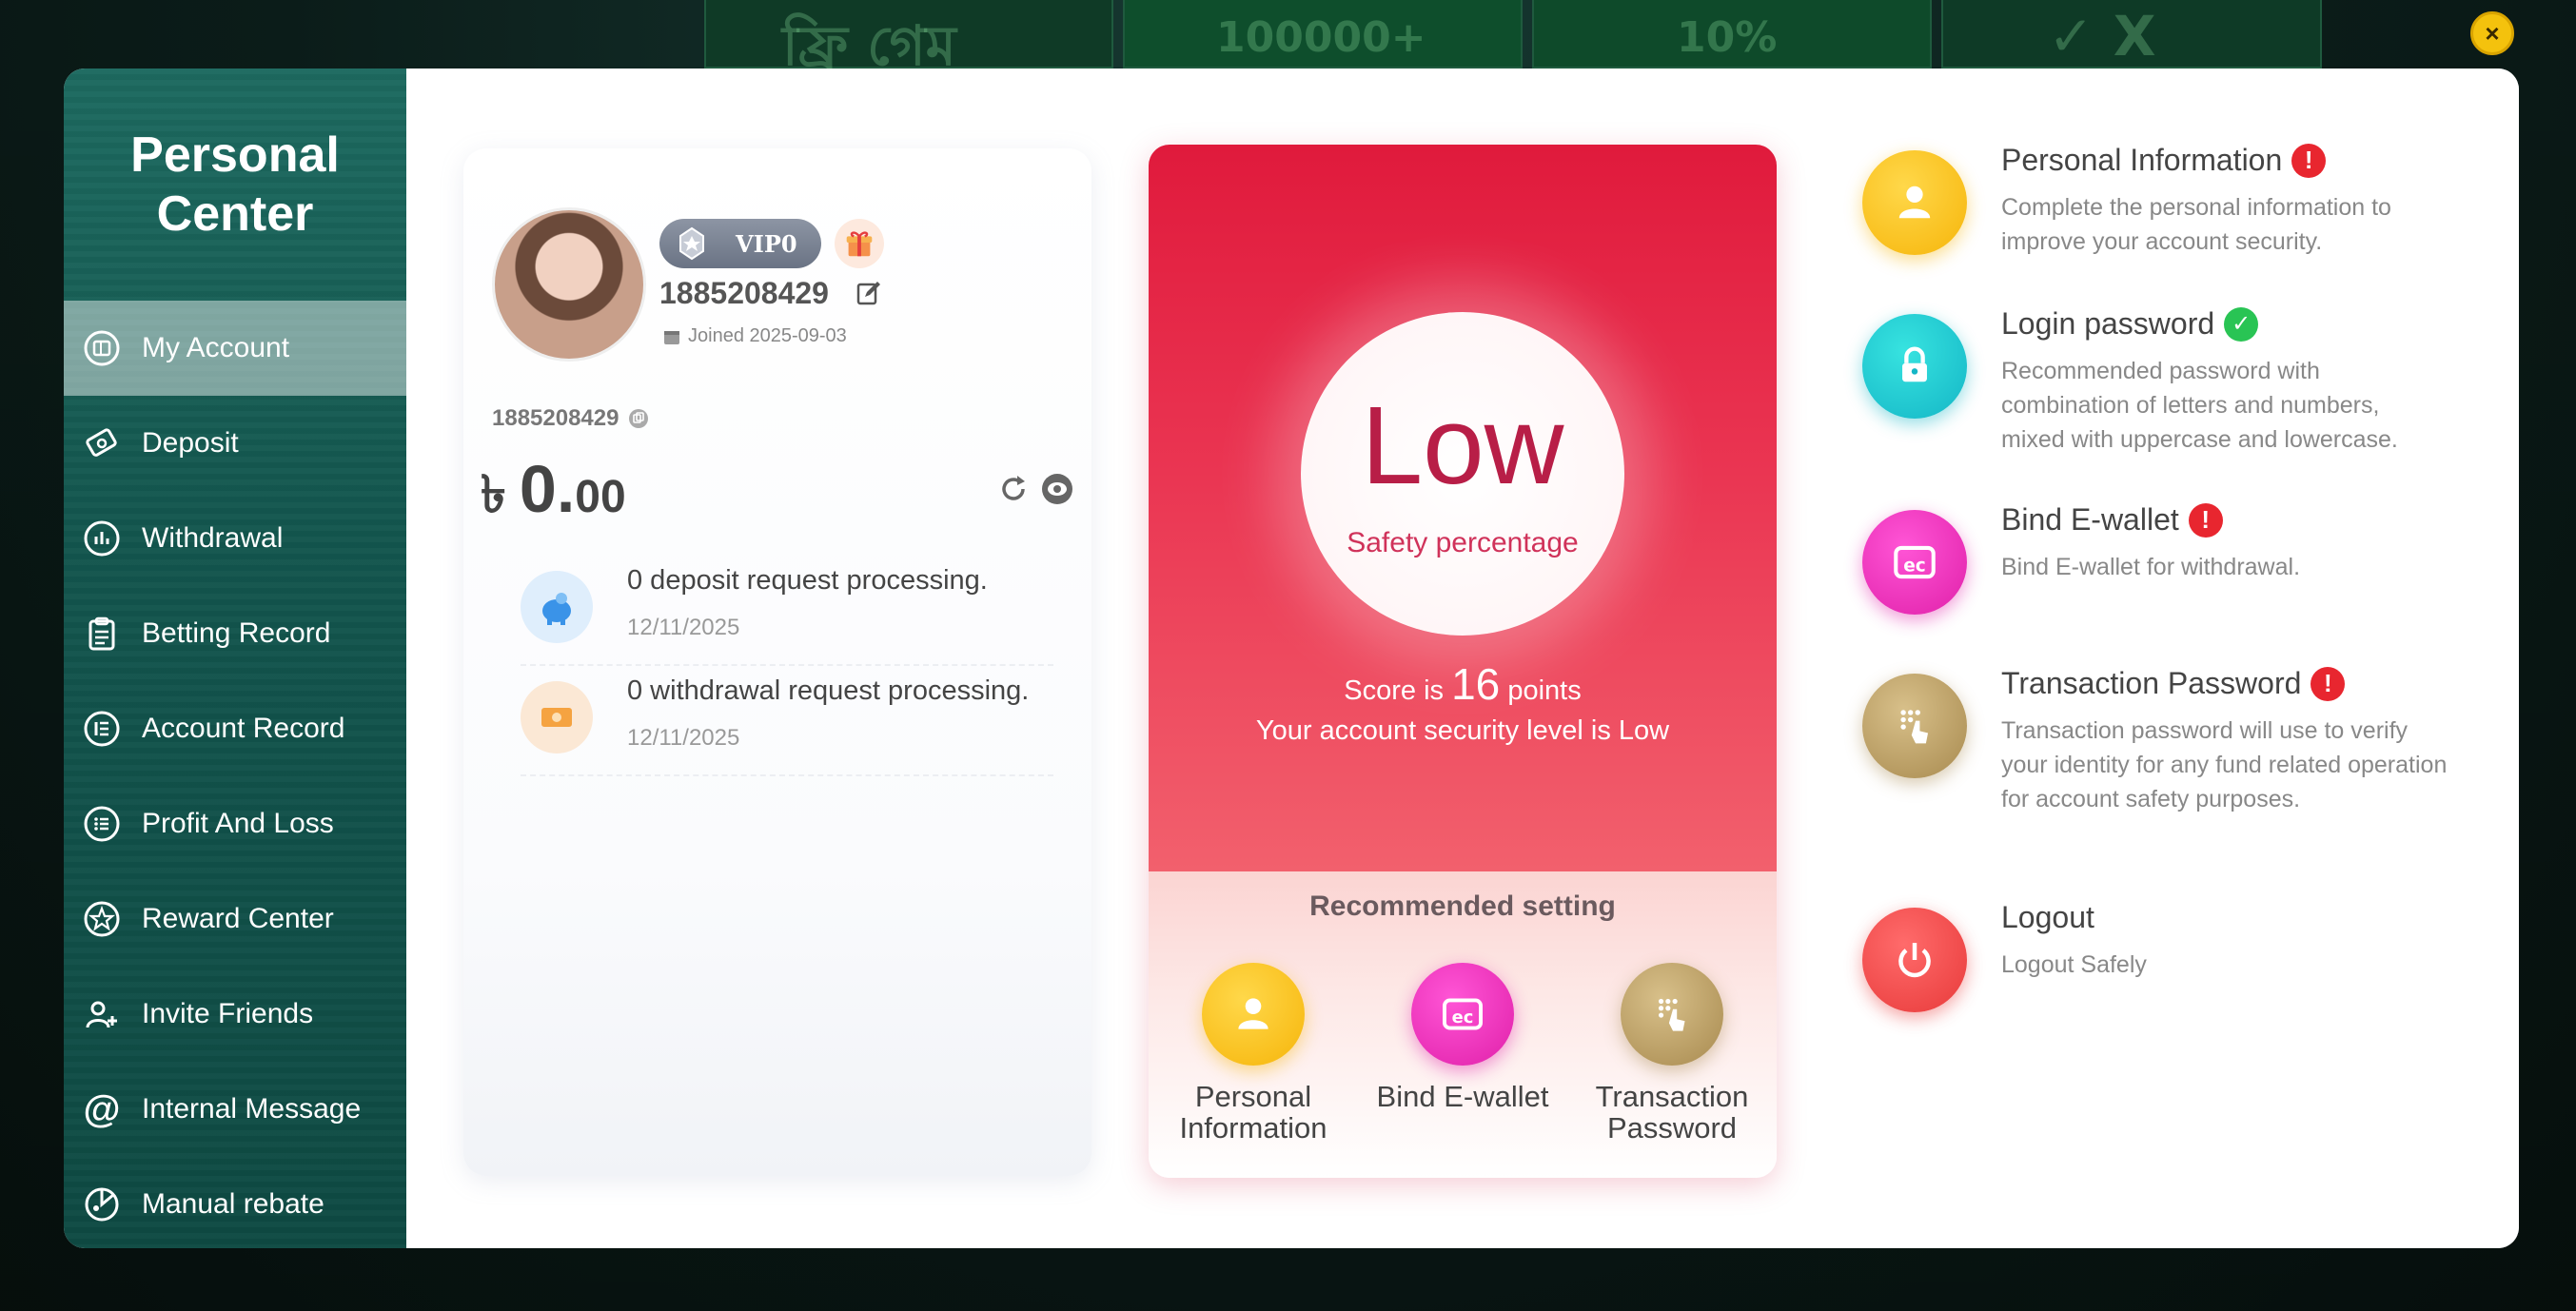 This screenshot has height=1311, width=2576. I want to click on balance-integer: 0., so click(547, 489).